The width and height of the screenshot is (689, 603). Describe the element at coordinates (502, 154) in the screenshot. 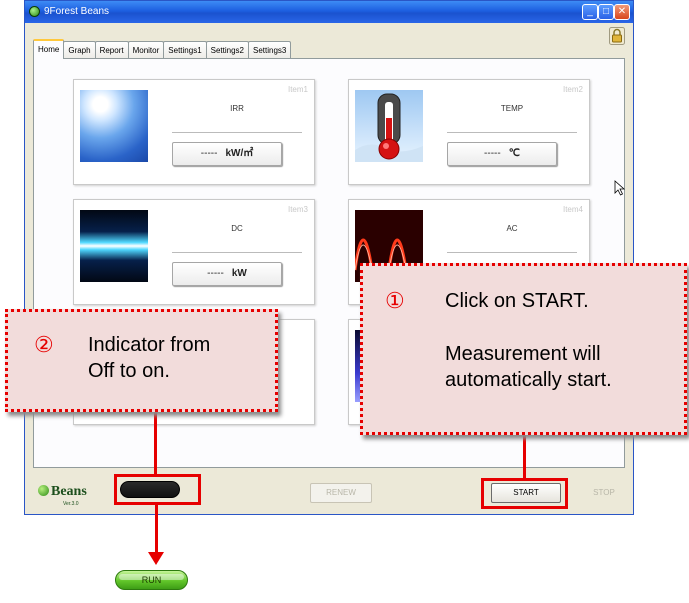

I see `temp-value-display: ----- ℃` at that location.